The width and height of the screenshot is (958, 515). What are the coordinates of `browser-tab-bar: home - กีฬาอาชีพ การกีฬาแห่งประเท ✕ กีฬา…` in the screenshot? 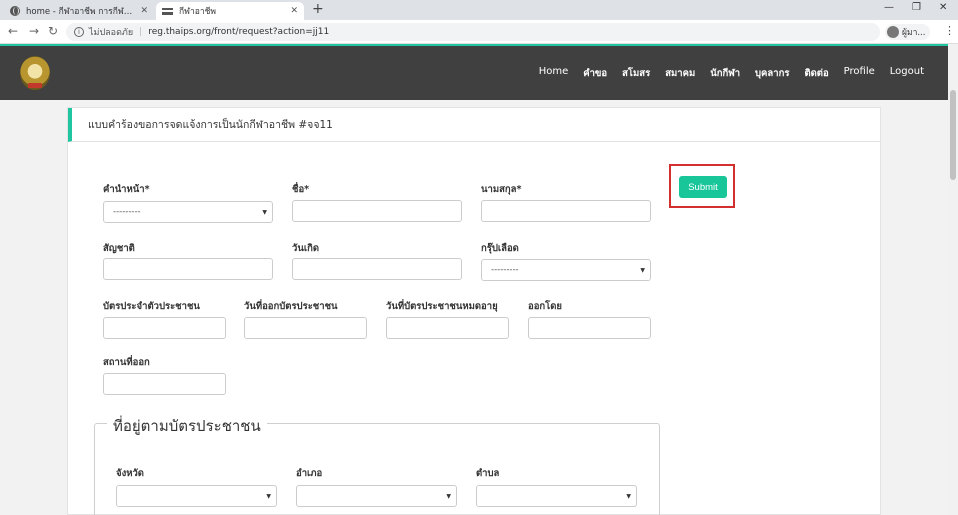 It's located at (479, 10).